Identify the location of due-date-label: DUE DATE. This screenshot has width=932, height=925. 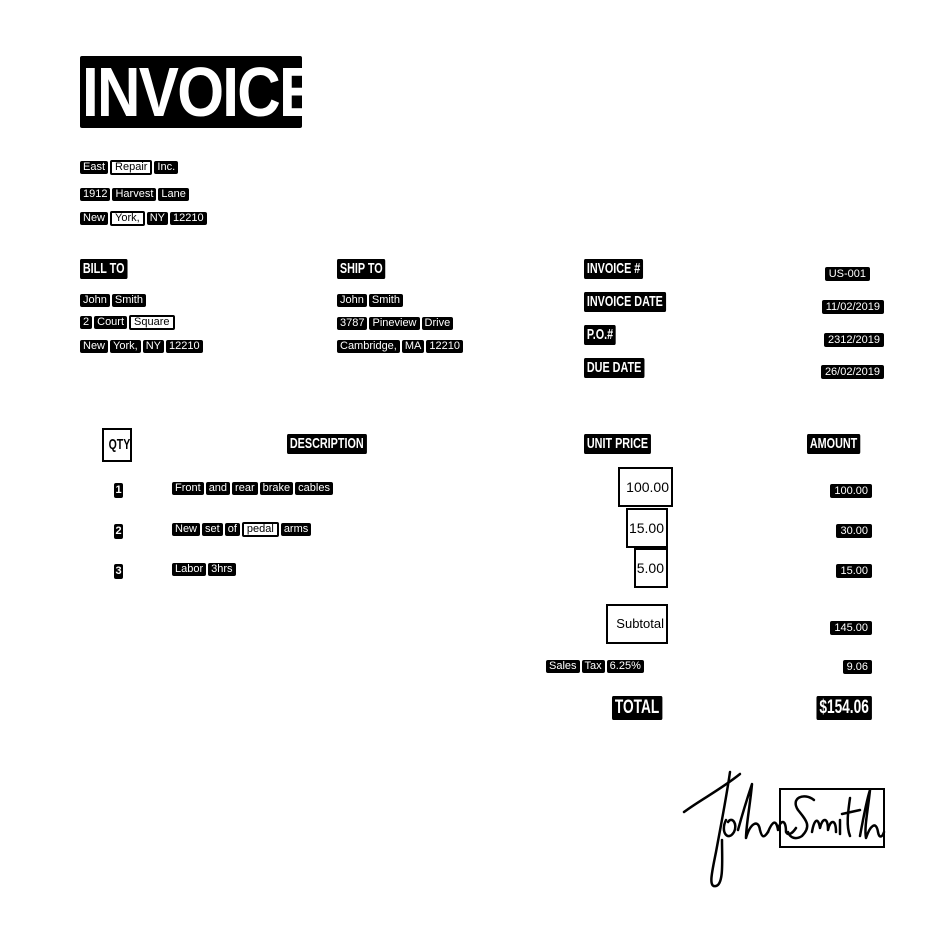
(614, 368).